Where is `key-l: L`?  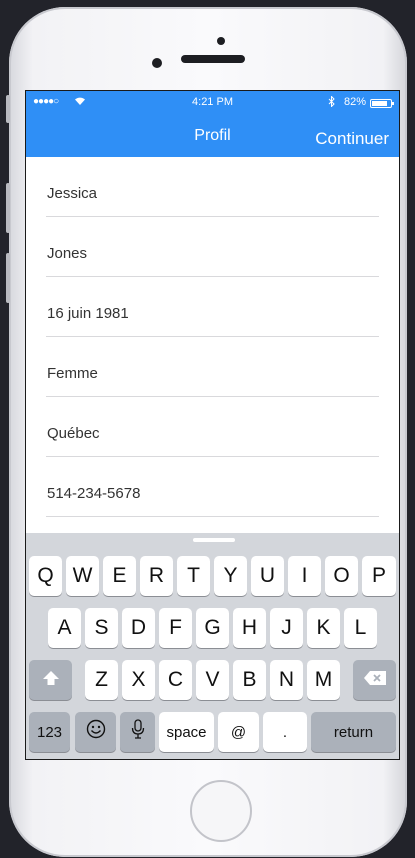 key-l: L is located at coordinates (360, 628).